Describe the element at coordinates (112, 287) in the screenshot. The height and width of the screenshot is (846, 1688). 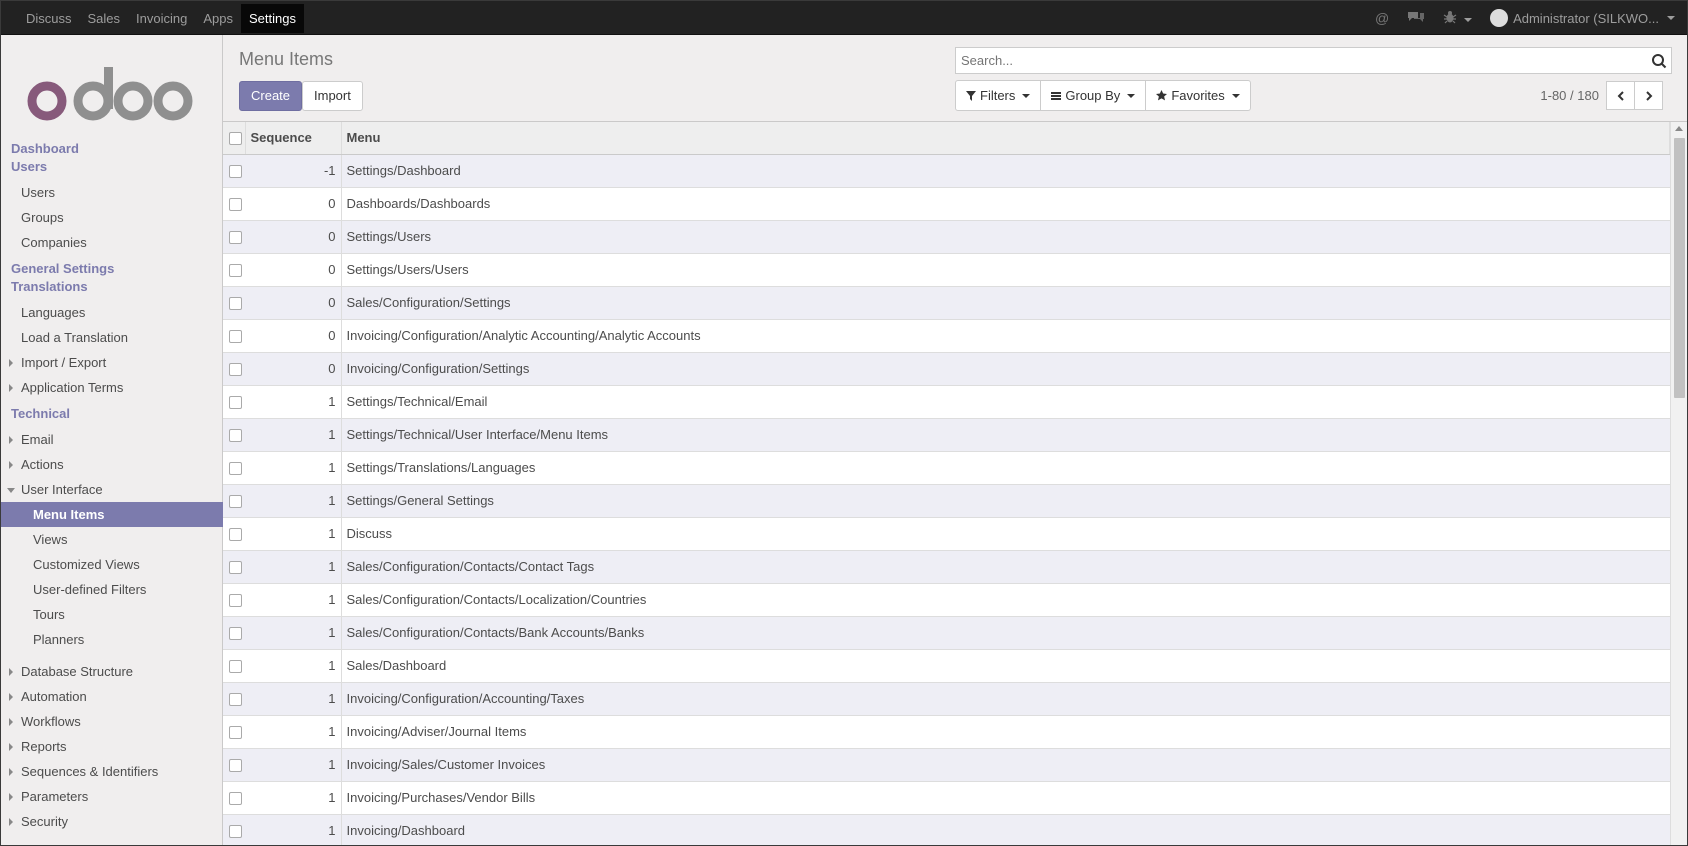
I see `sidebar-section-translations: Translations` at that location.